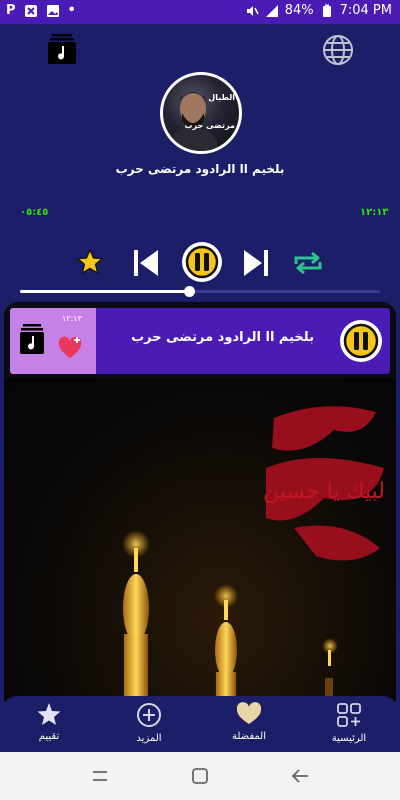 The width and height of the screenshot is (400, 800). Describe the element at coordinates (34, 212) in the screenshot. I see `elapsed-time: ٠٥:٤٥` at that location.